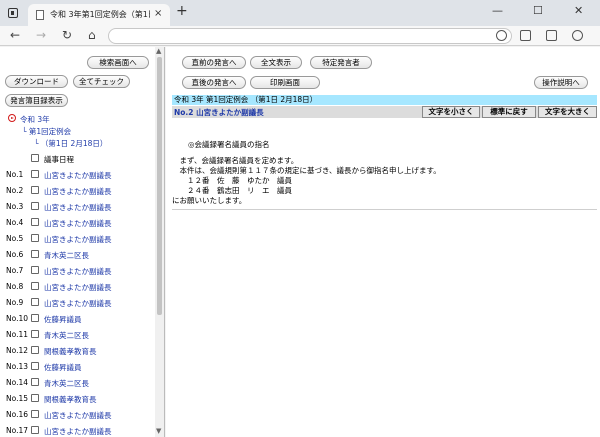 The width and height of the screenshot is (600, 437). I want to click on reload-button: ↻, so click(67, 35).